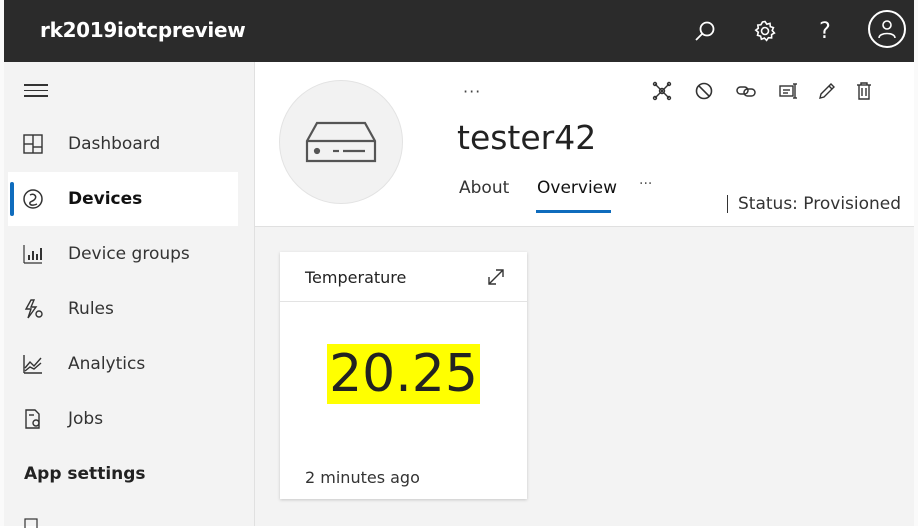 The height and width of the screenshot is (528, 918). What do you see at coordinates (704, 91) in the screenshot?
I see `block-icon` at bounding box center [704, 91].